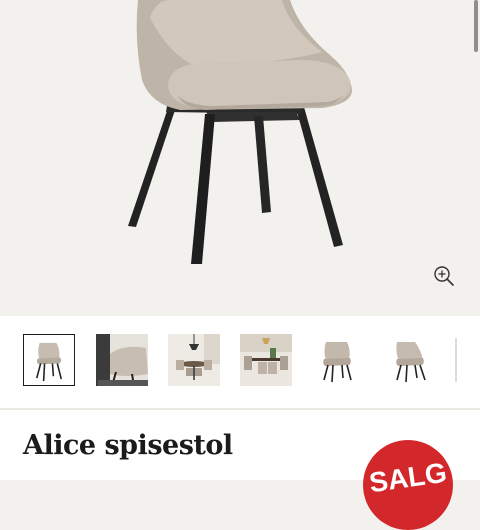 This screenshot has height=530, width=480. What do you see at coordinates (128, 445) in the screenshot?
I see `product-title: Alice spisestol` at bounding box center [128, 445].